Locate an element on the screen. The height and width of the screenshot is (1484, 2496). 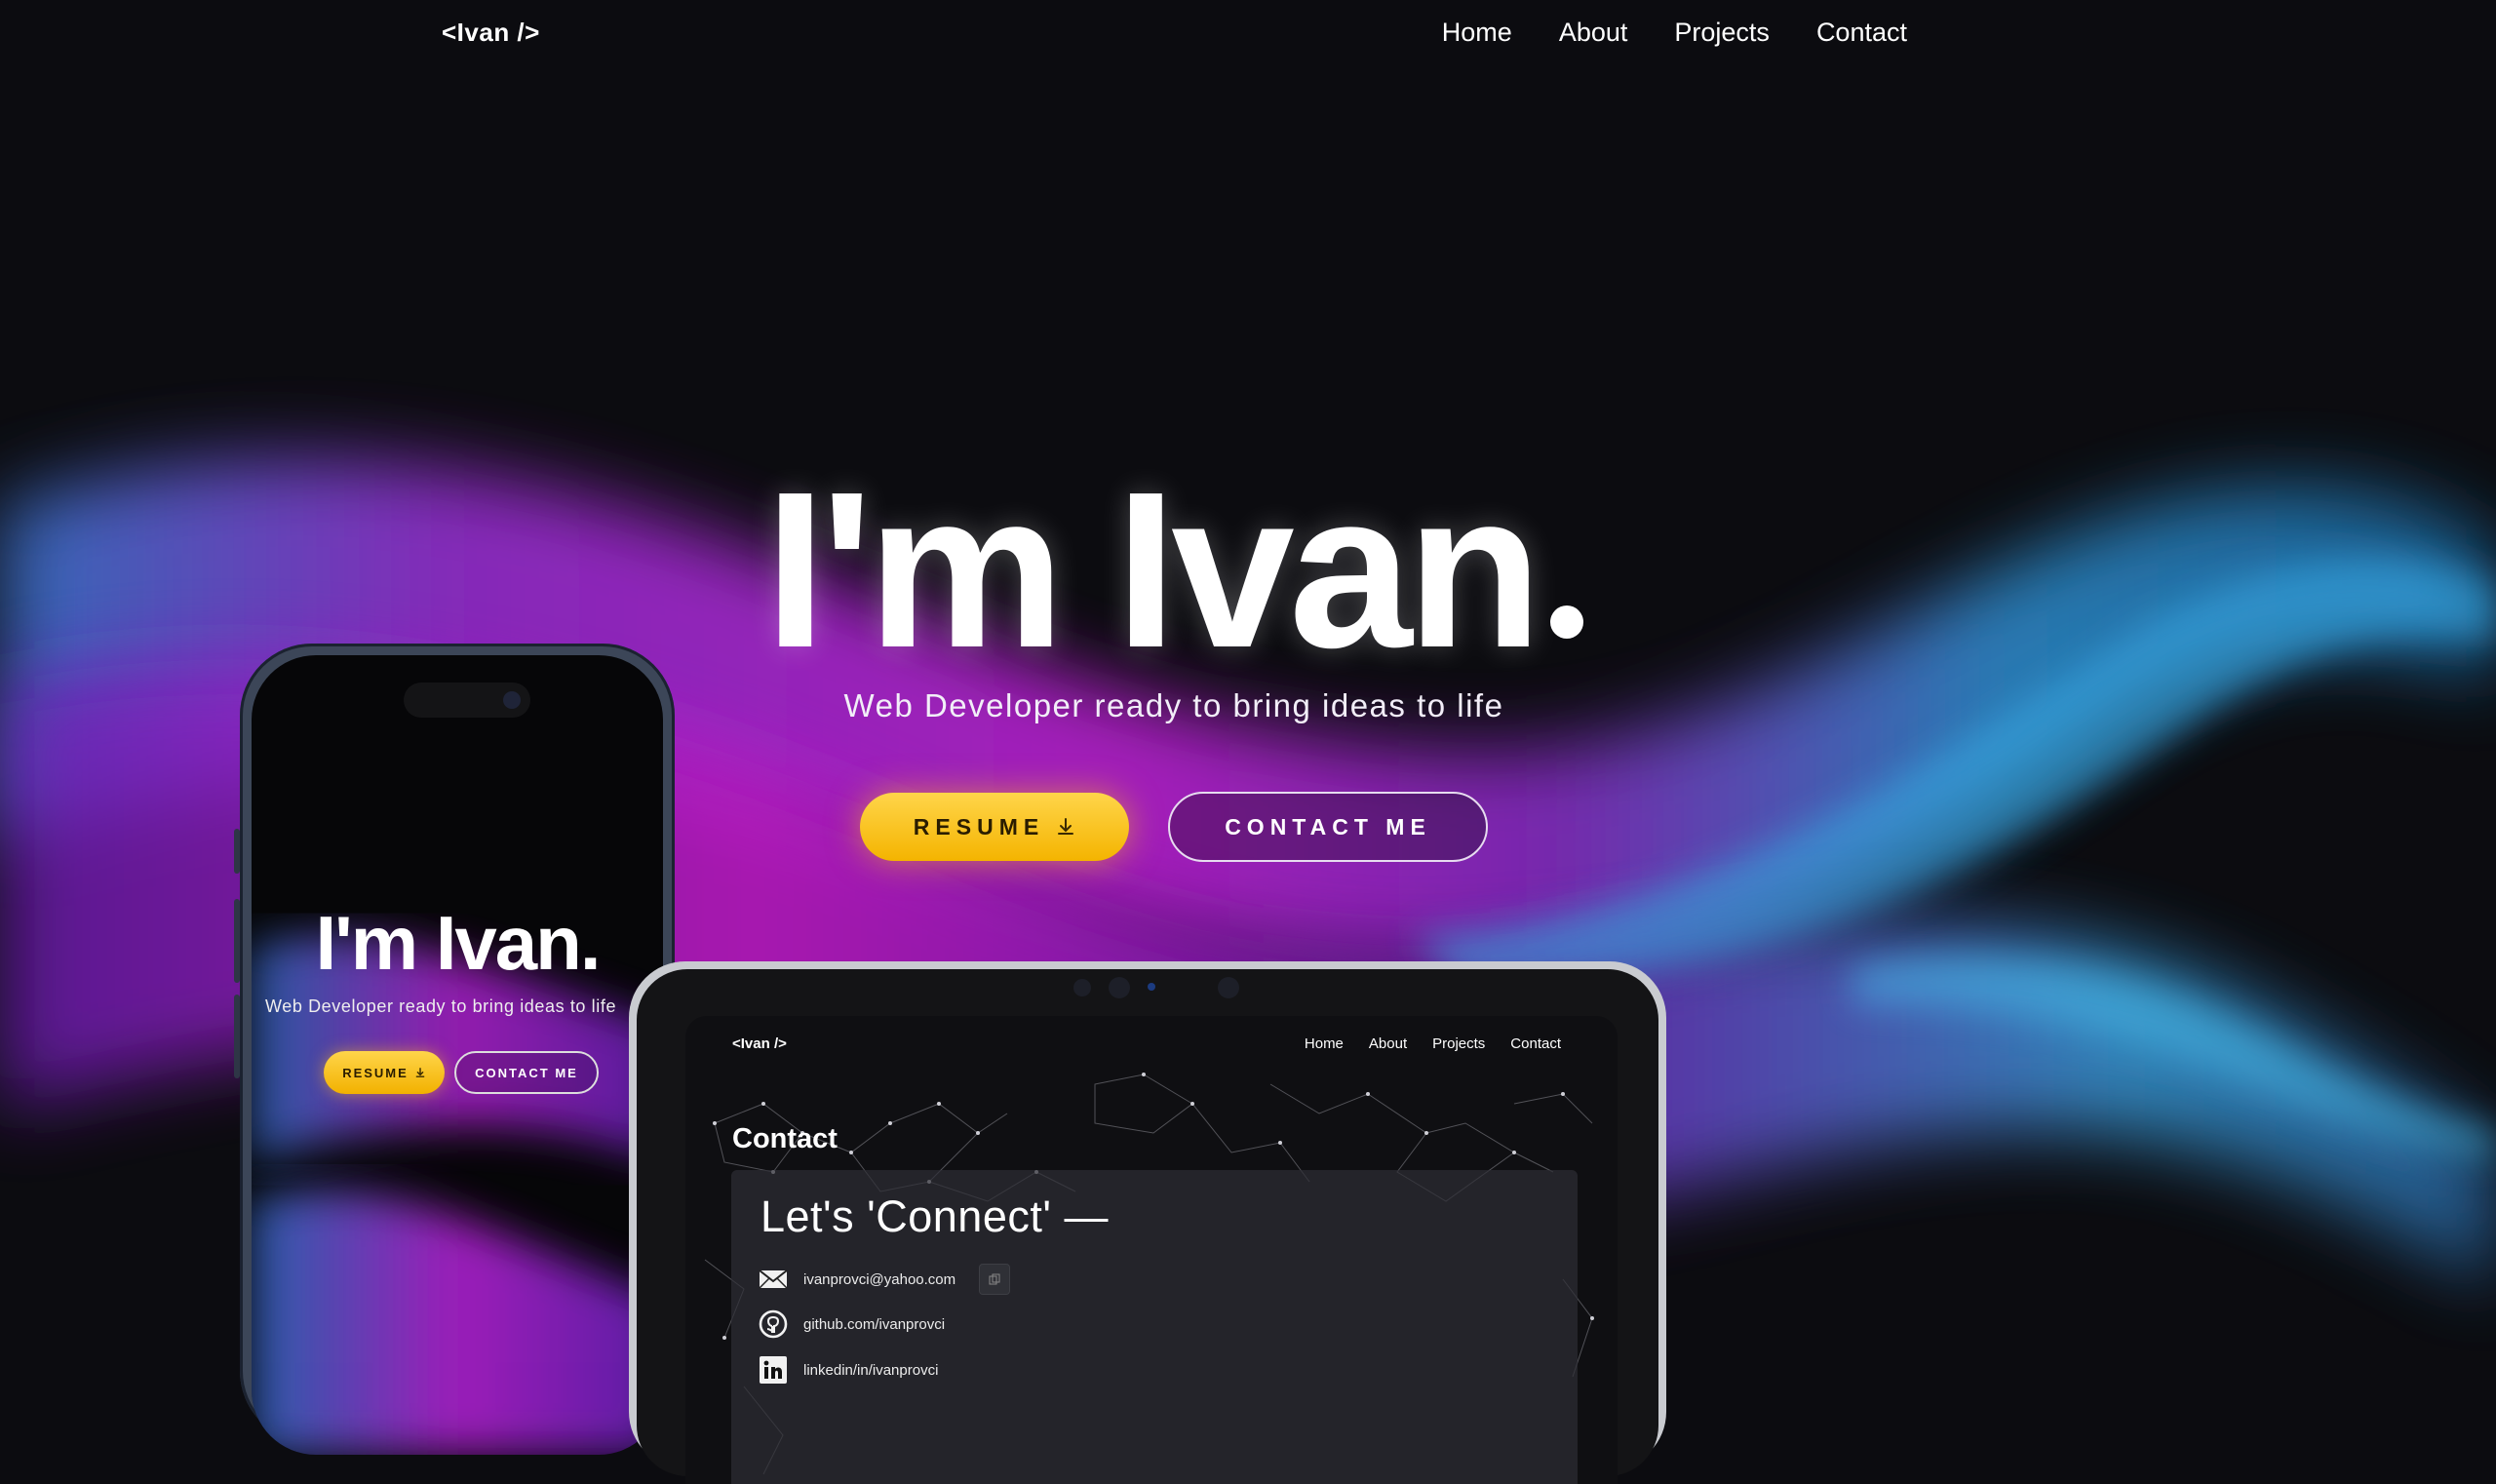
contact-email-row: ivanprovci@yahoo.com is located at coordinates (885, 1279).